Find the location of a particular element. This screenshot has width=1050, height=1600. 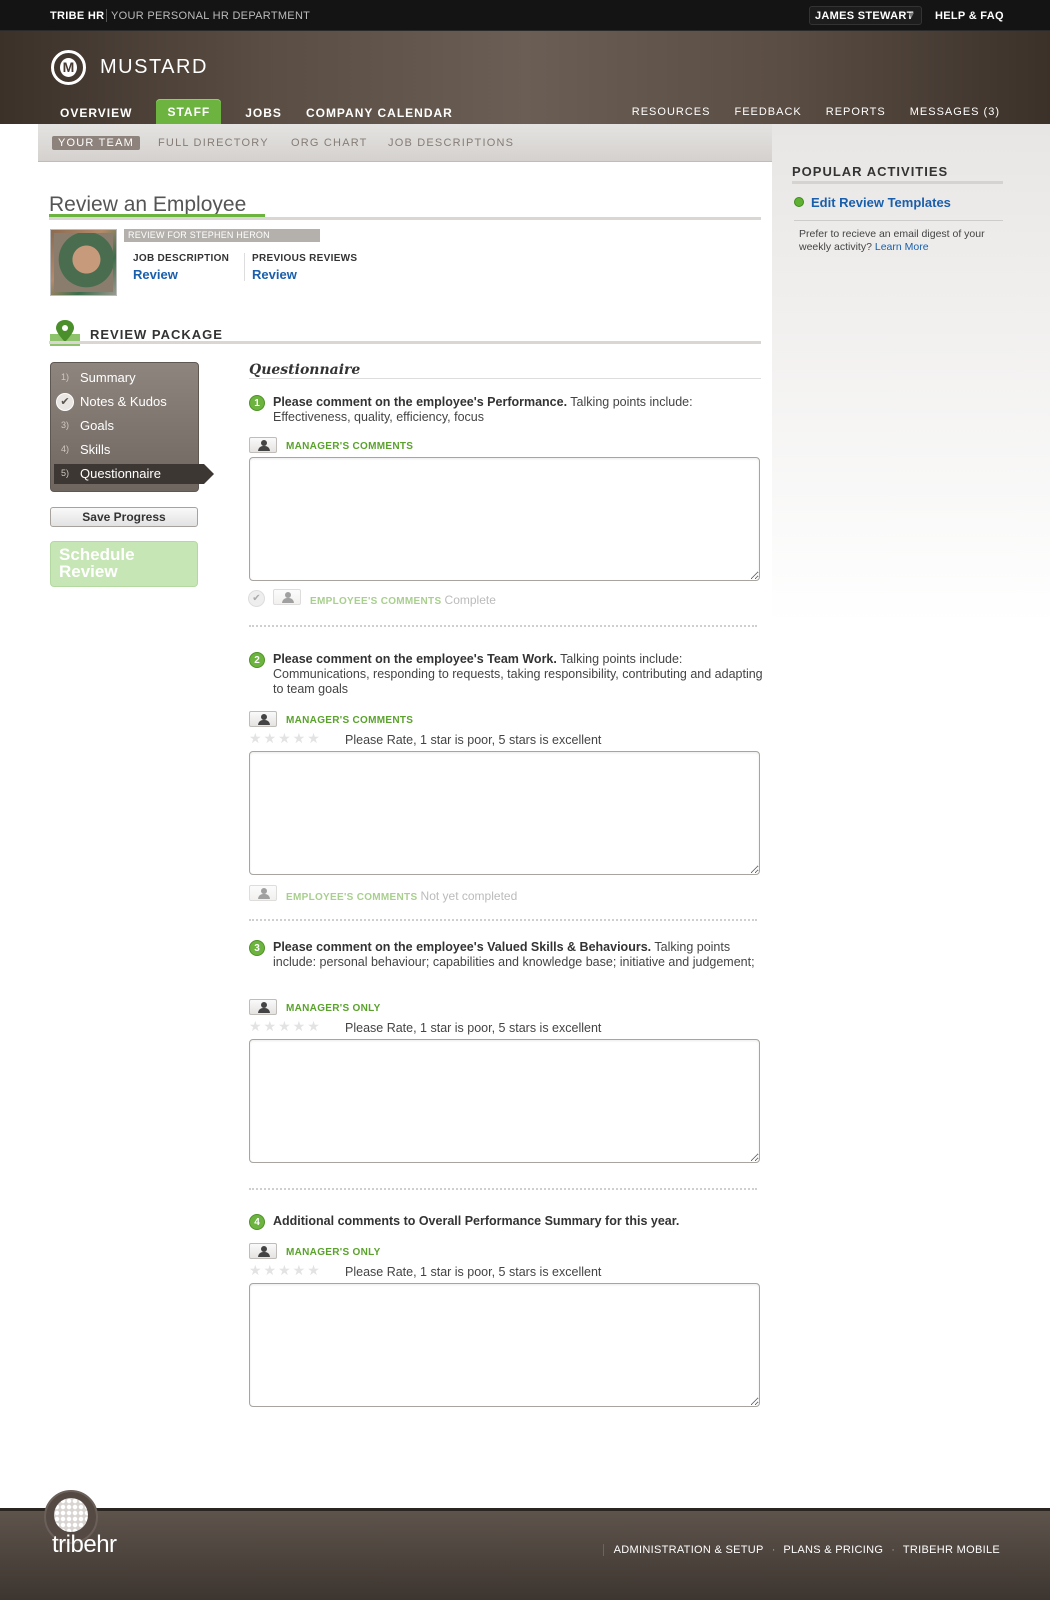

schedule-review-button: Schedule Review is located at coordinates (124, 564).